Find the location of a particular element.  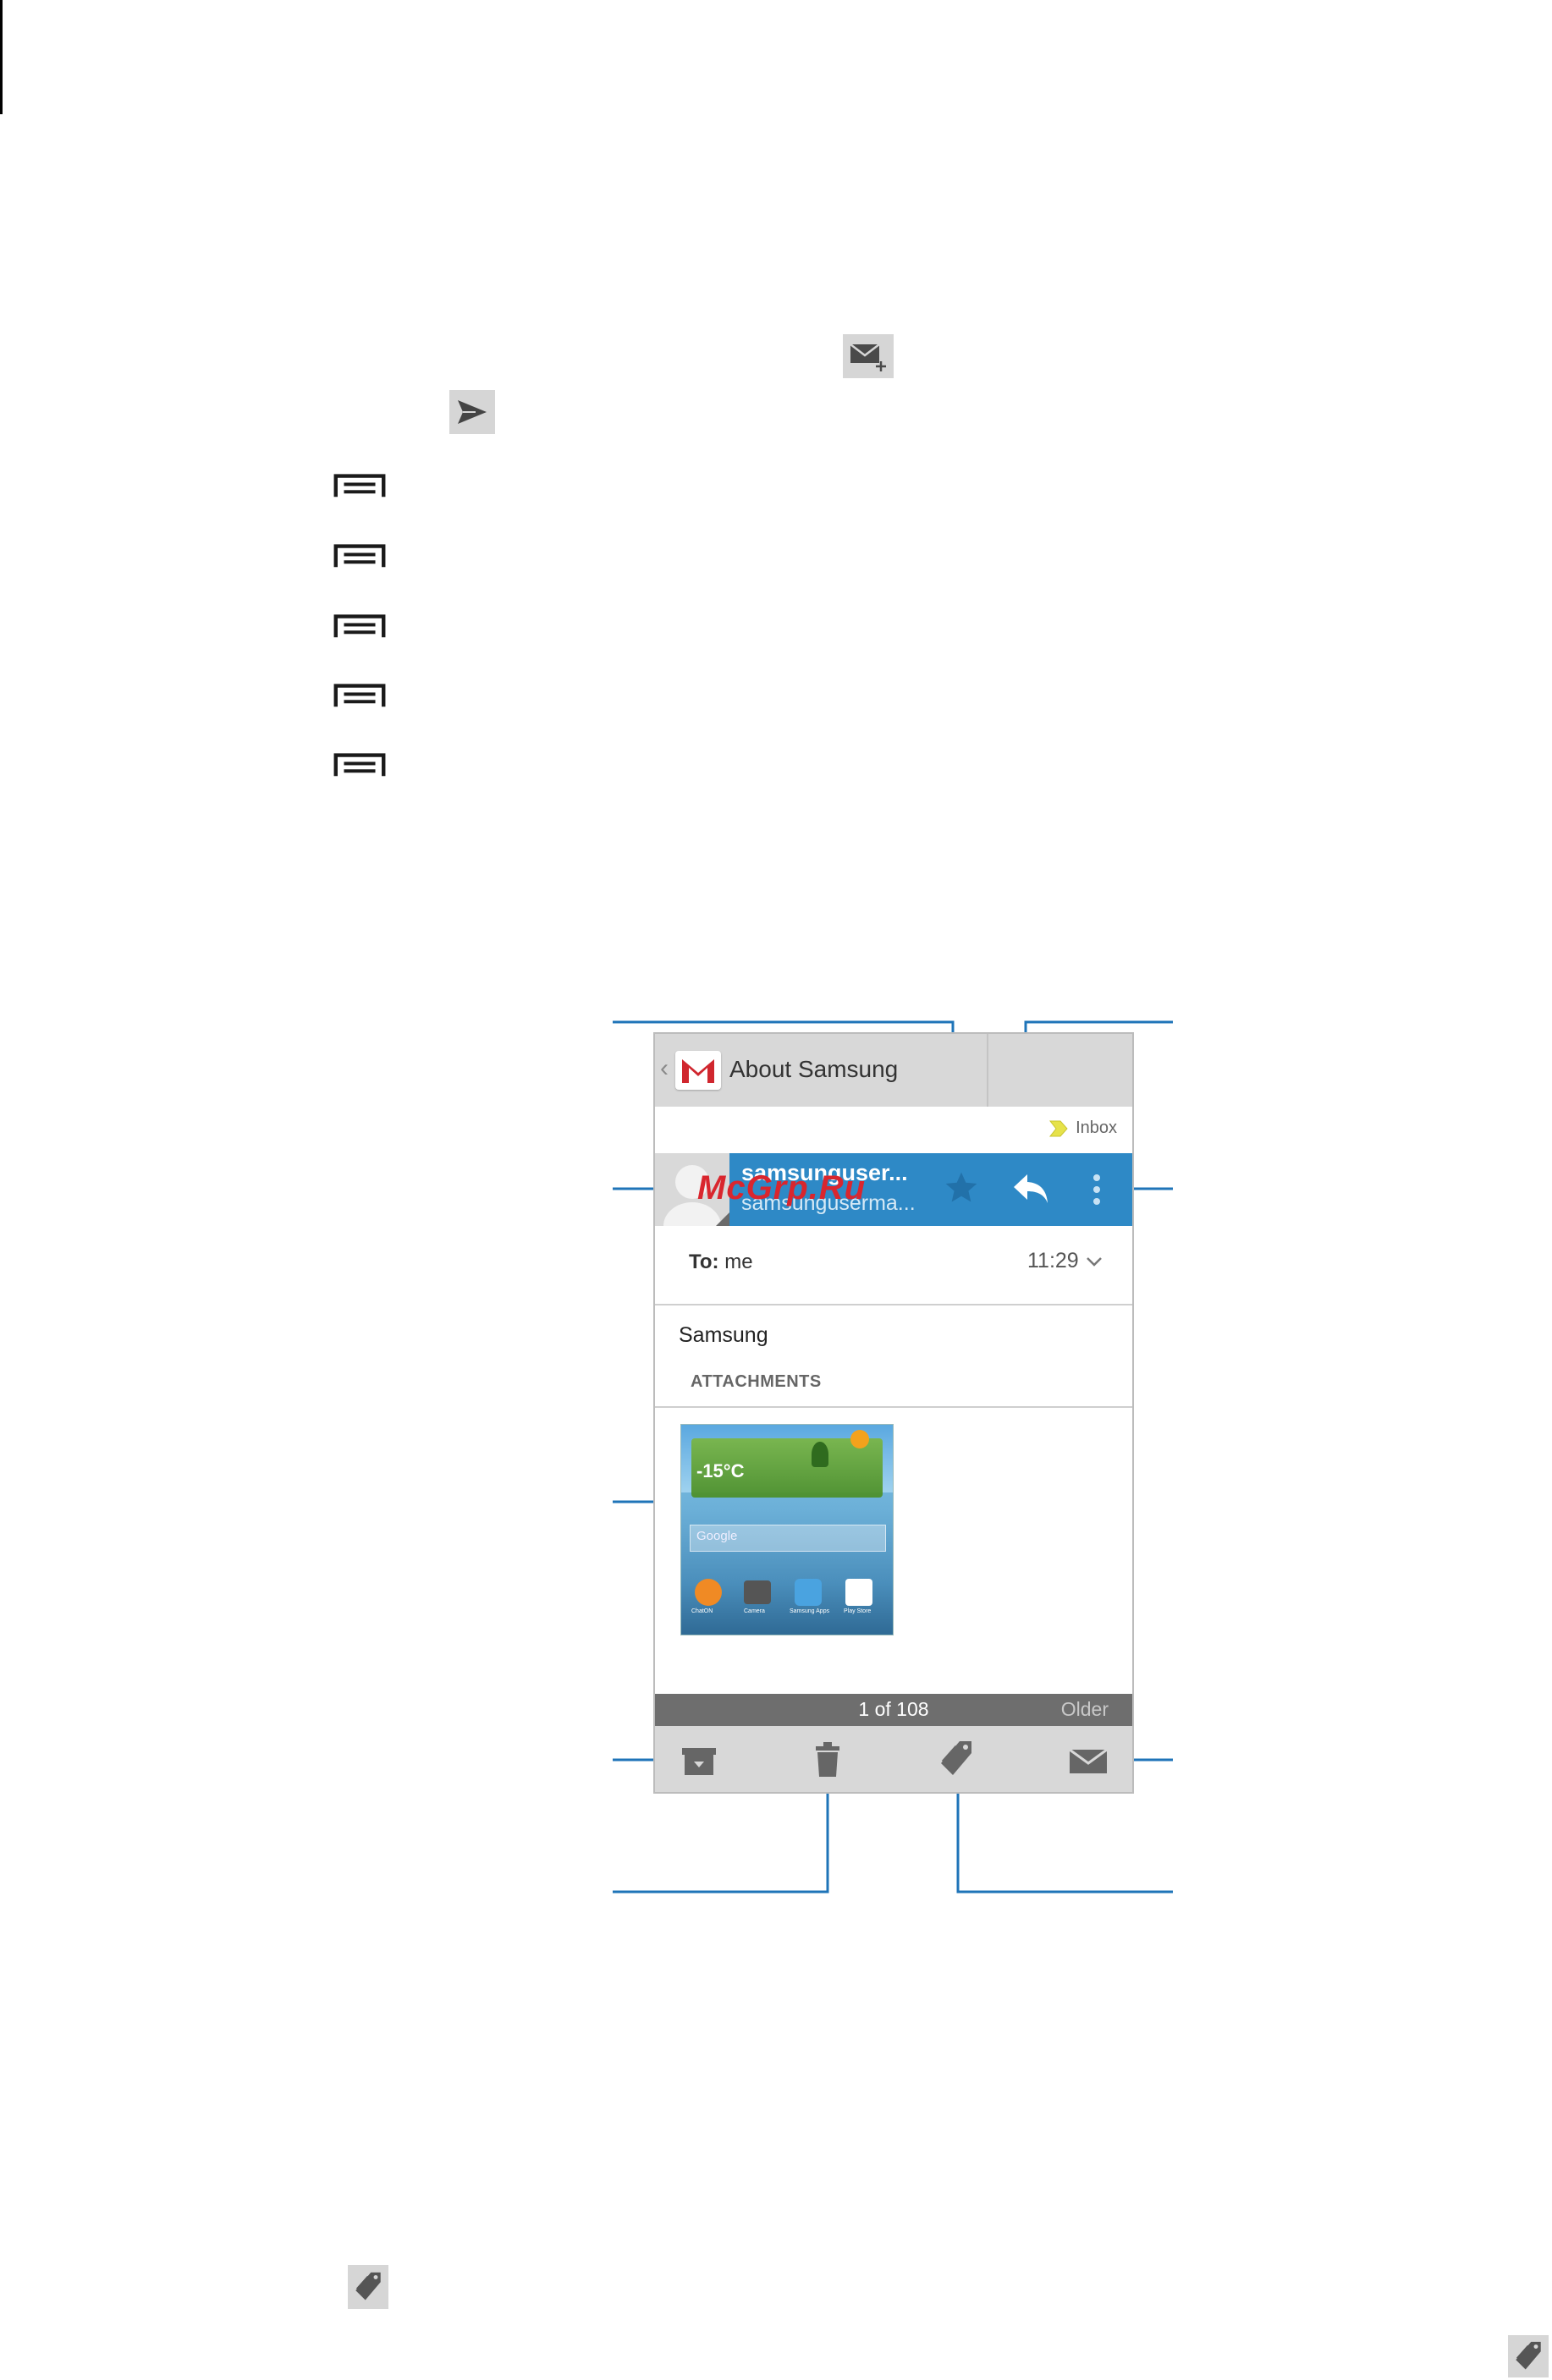

label-chip: Inbox is located at coordinates (1082, 1128).